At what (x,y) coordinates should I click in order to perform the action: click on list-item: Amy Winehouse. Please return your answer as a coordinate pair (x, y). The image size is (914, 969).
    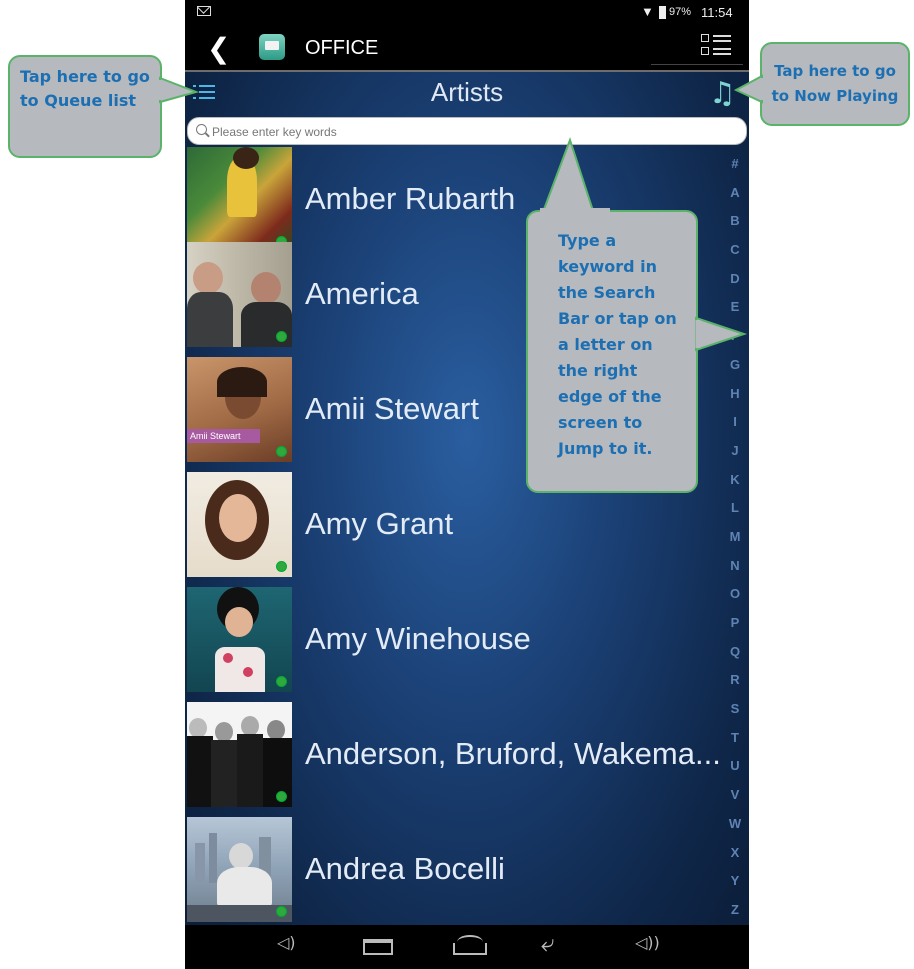
    Looking at the image, I should click on (455, 642).